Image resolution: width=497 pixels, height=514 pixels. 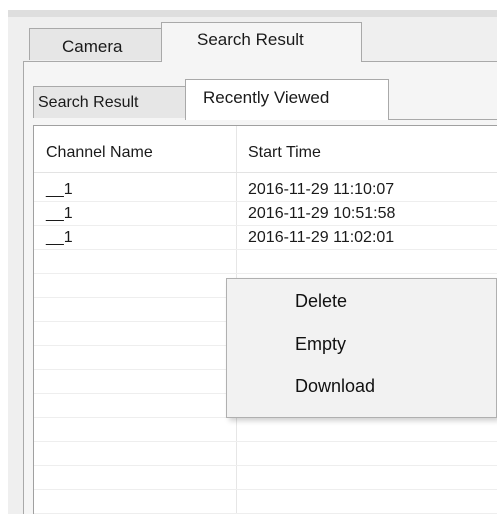 I want to click on tab-search-result: Search Result, so click(x=261, y=42).